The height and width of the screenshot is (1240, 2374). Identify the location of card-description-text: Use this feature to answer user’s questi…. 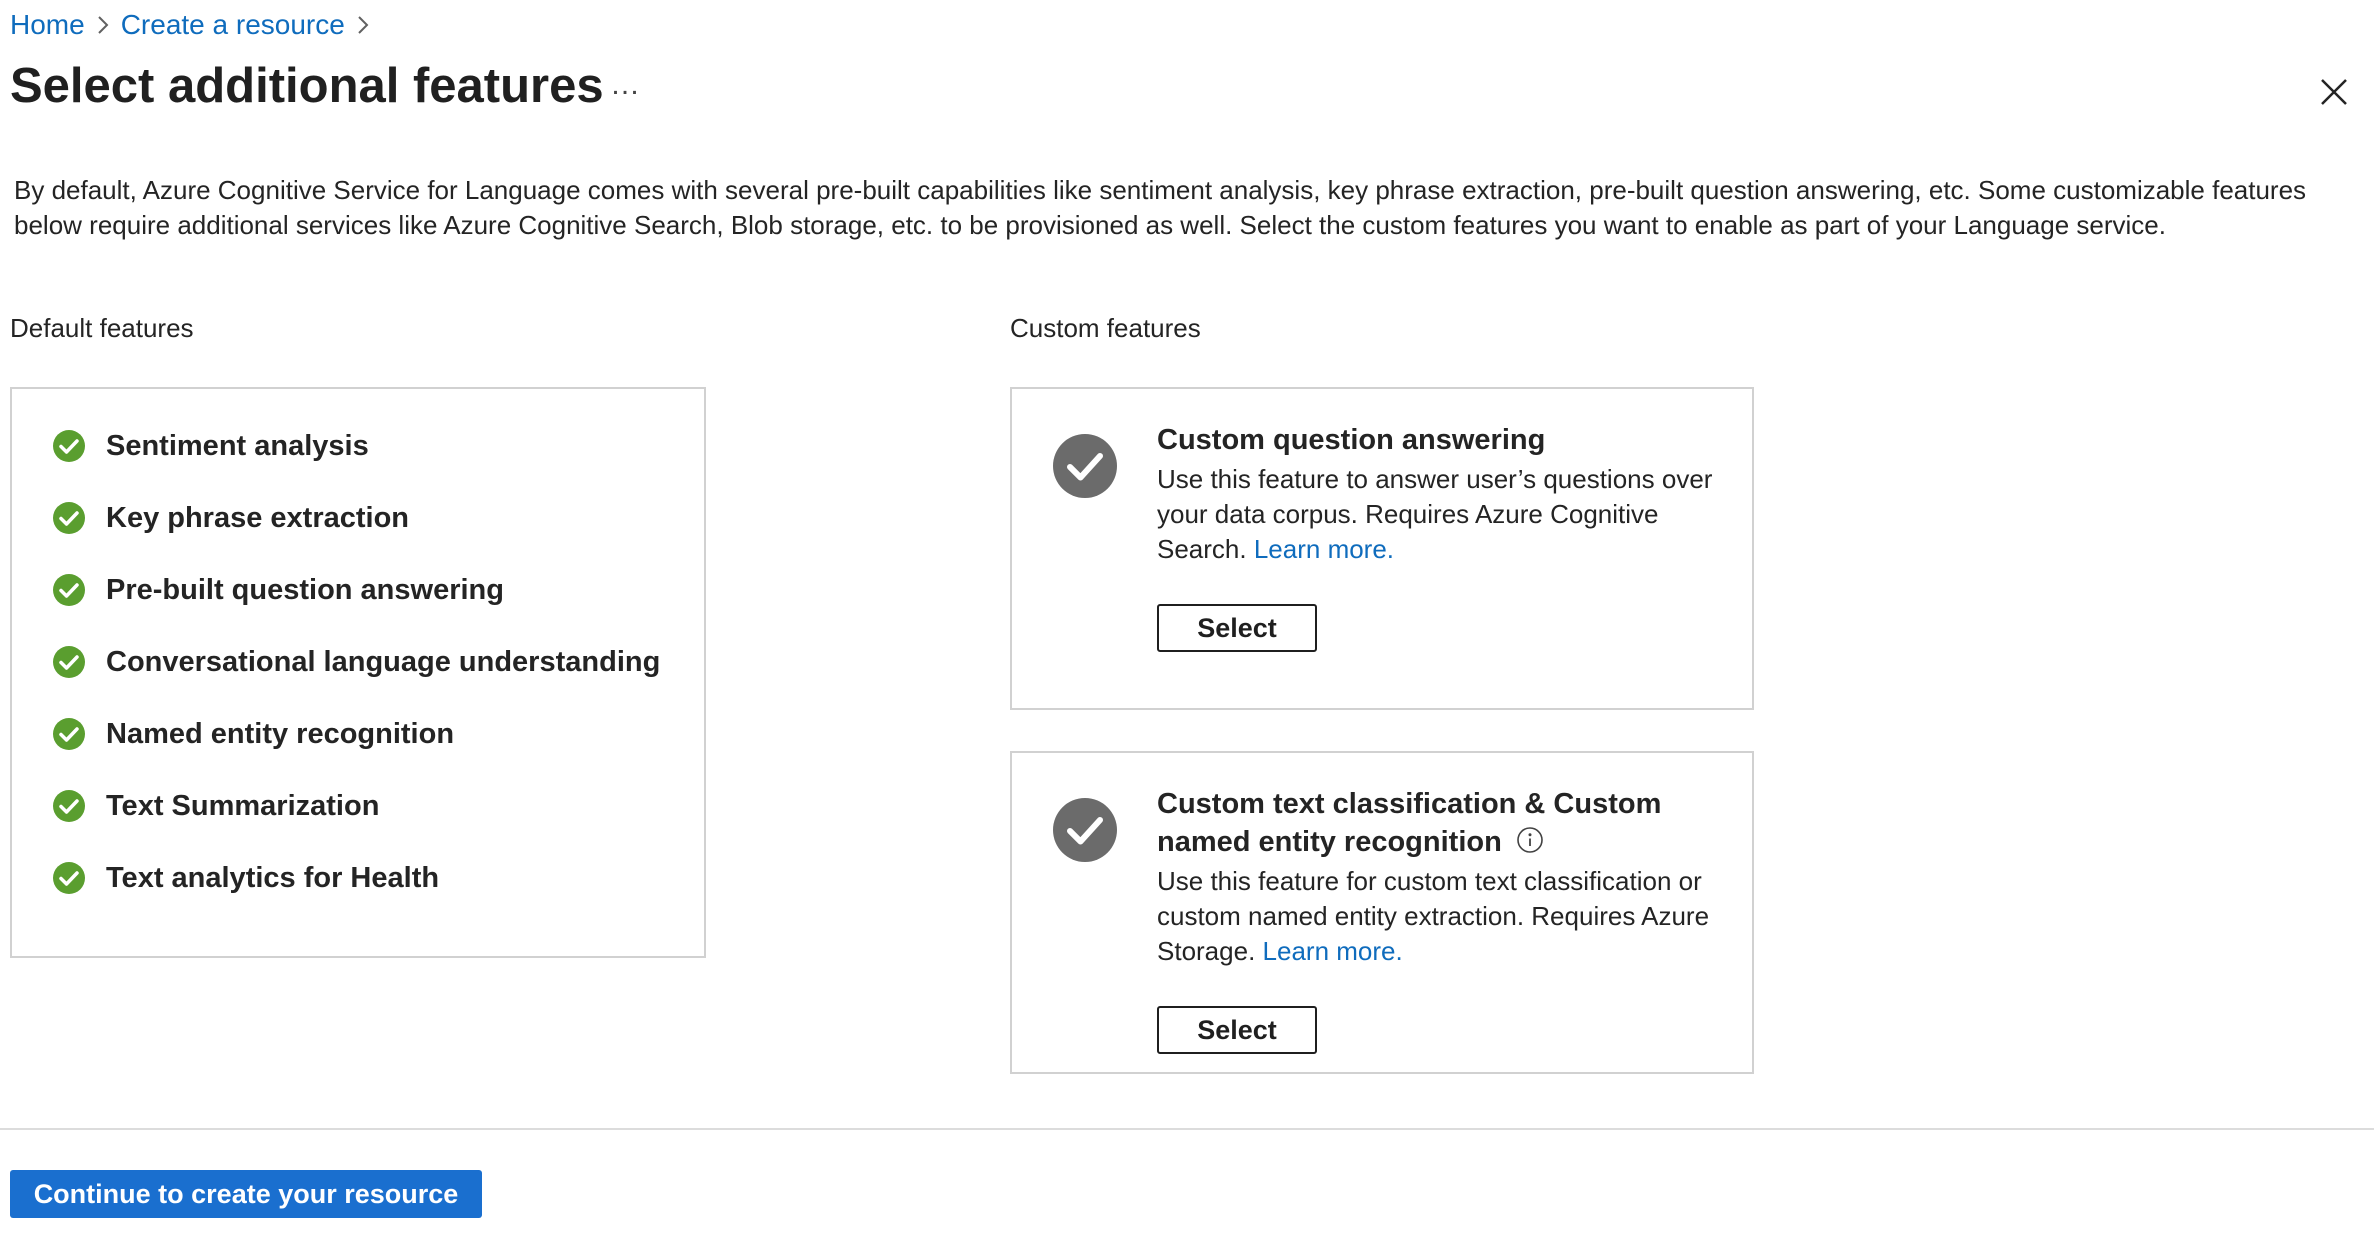
(1435, 514).